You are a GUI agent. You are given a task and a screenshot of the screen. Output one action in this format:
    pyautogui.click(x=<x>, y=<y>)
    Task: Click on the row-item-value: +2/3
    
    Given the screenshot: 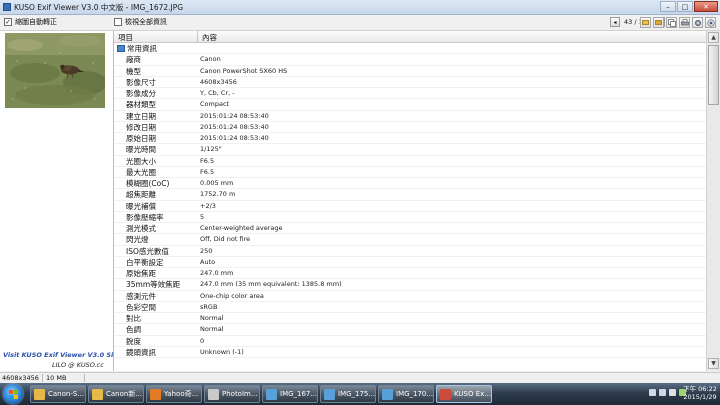 What is the action you would take?
    pyautogui.click(x=208, y=205)
    